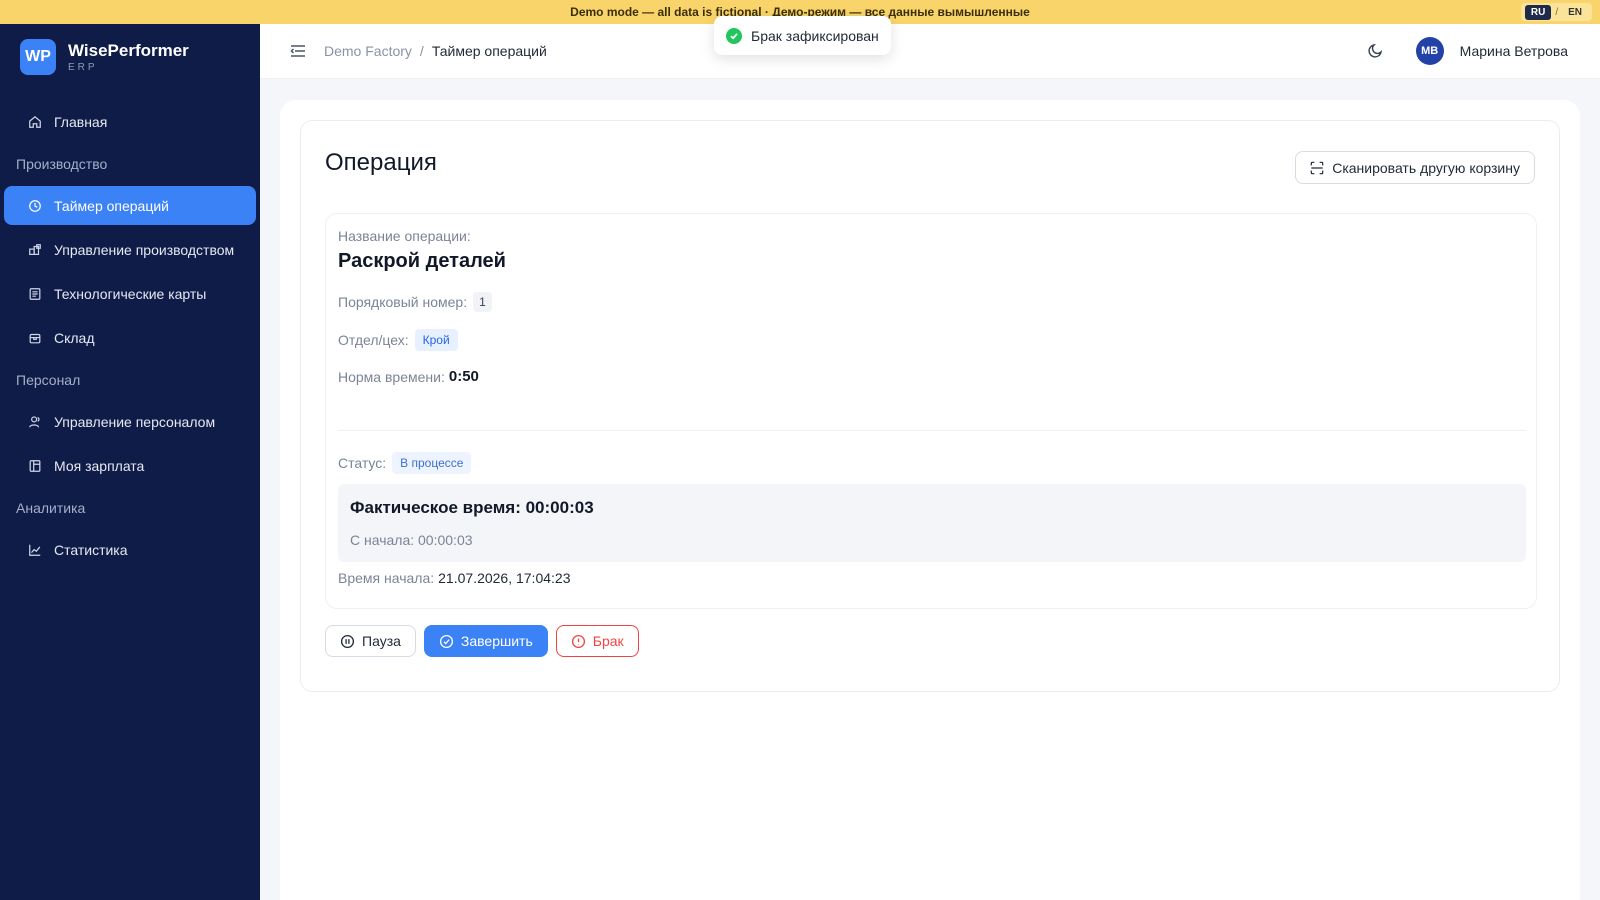  Describe the element at coordinates (1538, 12) in the screenshot. I see `lang-ru-button: RU` at that location.